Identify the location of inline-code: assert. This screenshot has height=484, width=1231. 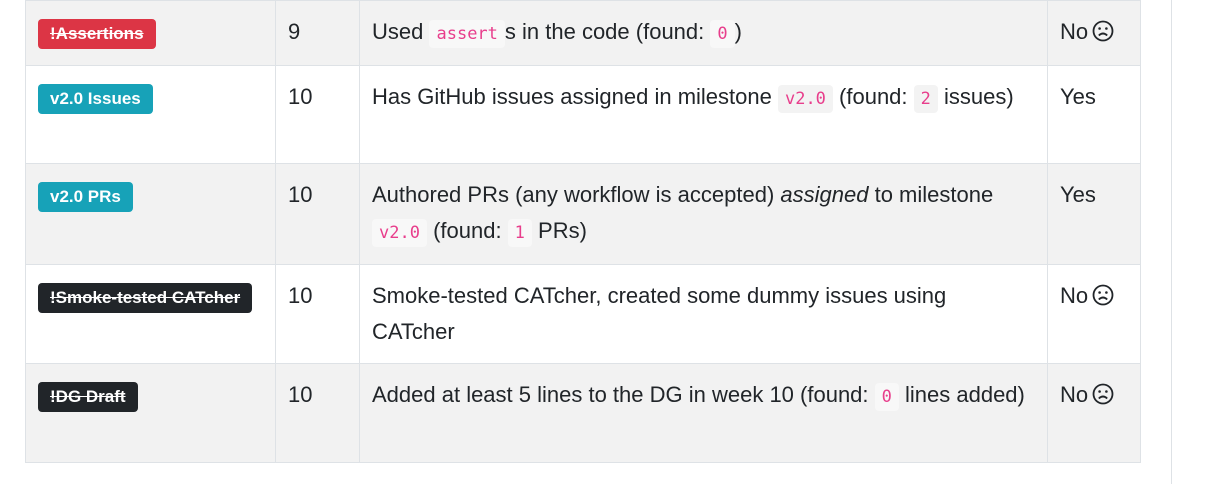
(467, 34).